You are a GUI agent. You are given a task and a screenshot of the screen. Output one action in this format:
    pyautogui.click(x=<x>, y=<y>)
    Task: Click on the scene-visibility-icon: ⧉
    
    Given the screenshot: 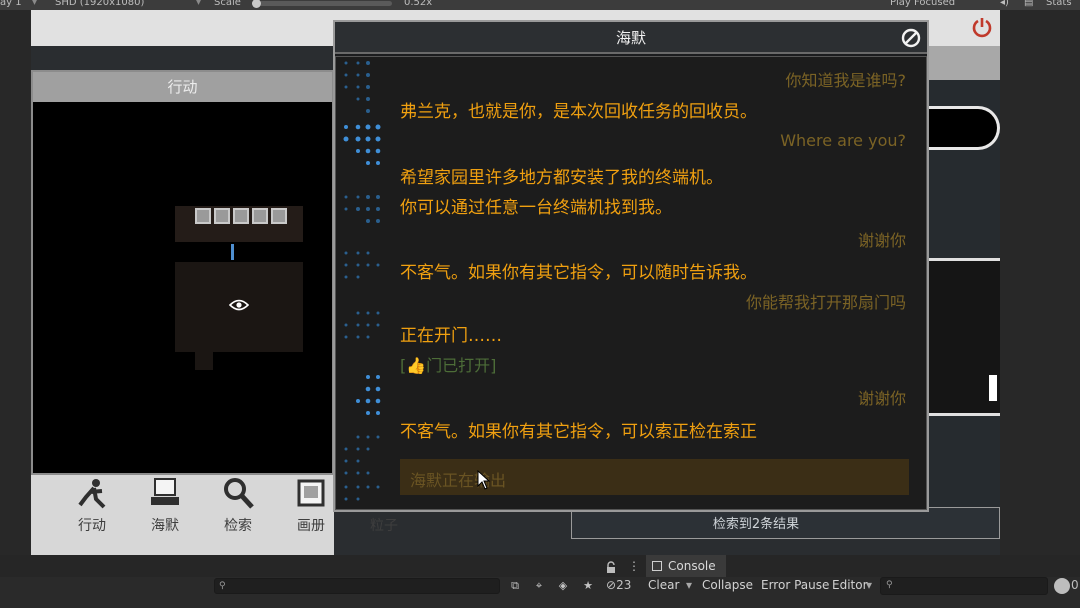 What is the action you would take?
    pyautogui.click(x=515, y=586)
    